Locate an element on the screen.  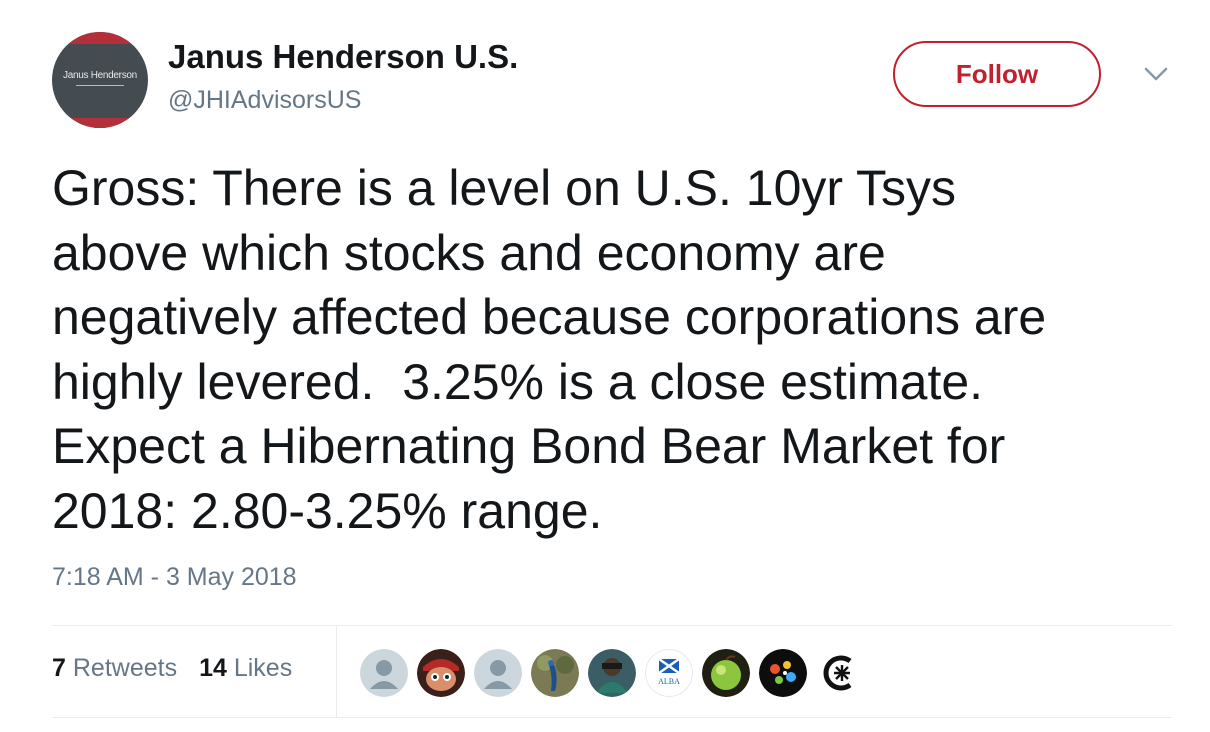
retweets-label: Retweets is located at coordinates (125, 668).